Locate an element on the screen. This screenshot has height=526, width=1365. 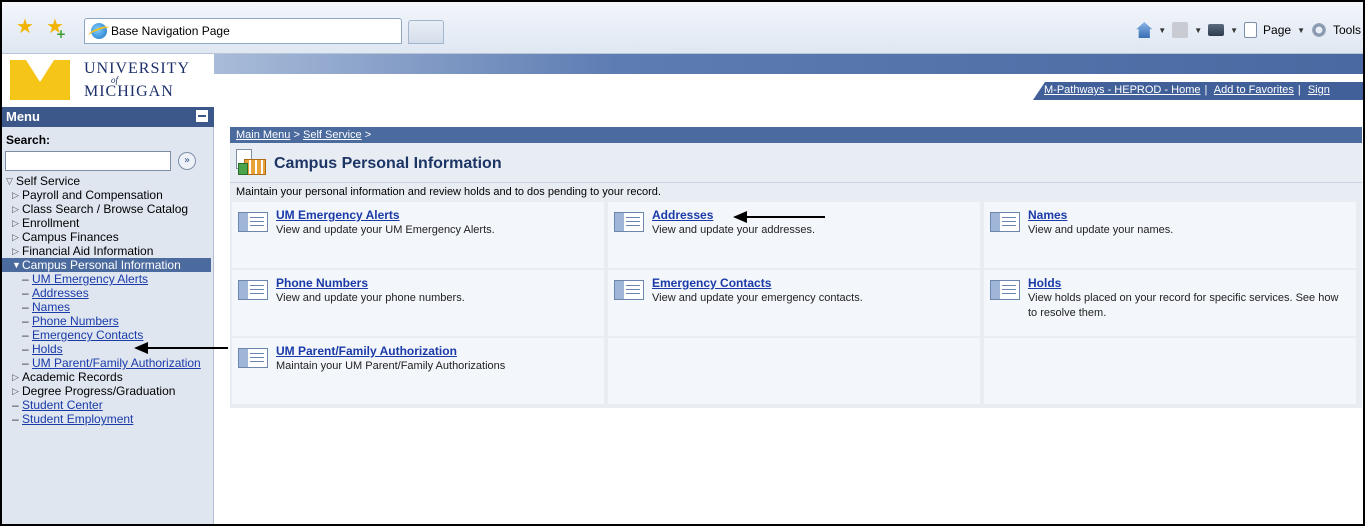
breadcrumb: Main Menu > Self Service > is located at coordinates (796, 135).